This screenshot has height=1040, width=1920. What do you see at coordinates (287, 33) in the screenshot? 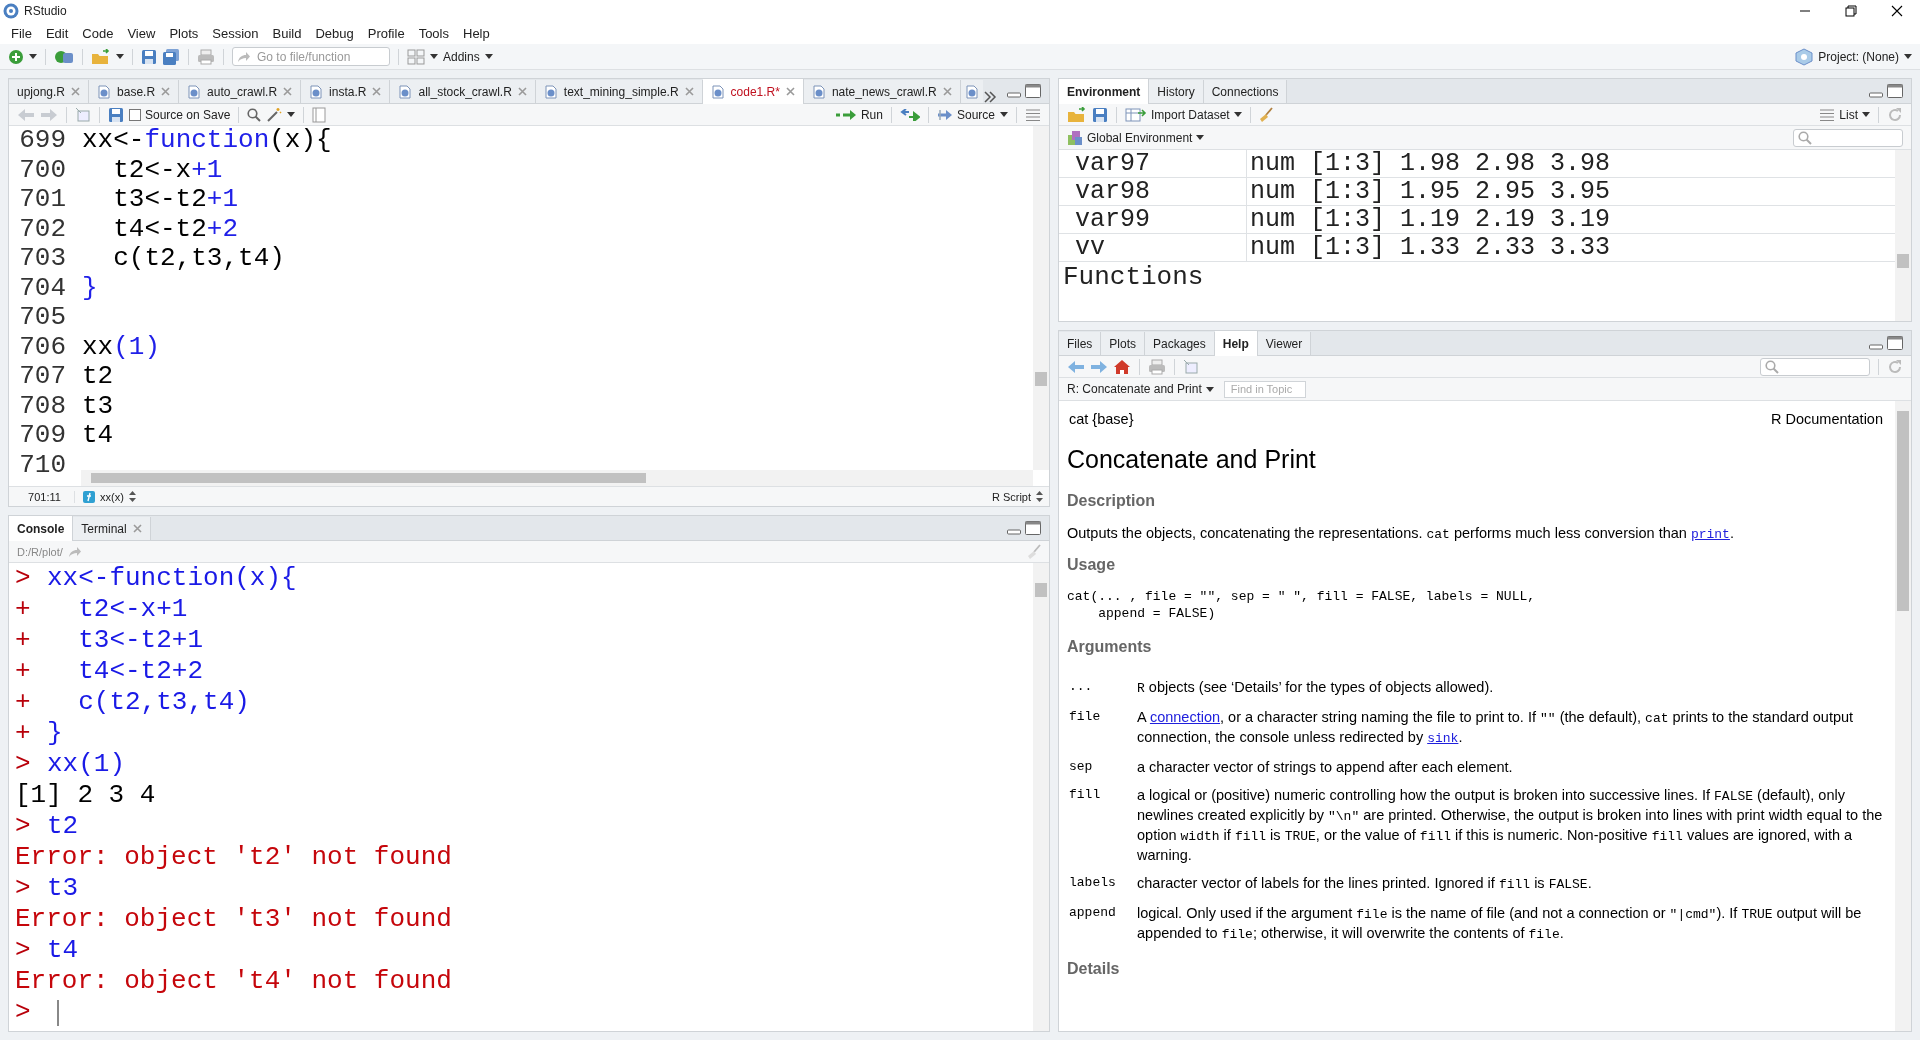
I see `menu-item: Build` at bounding box center [287, 33].